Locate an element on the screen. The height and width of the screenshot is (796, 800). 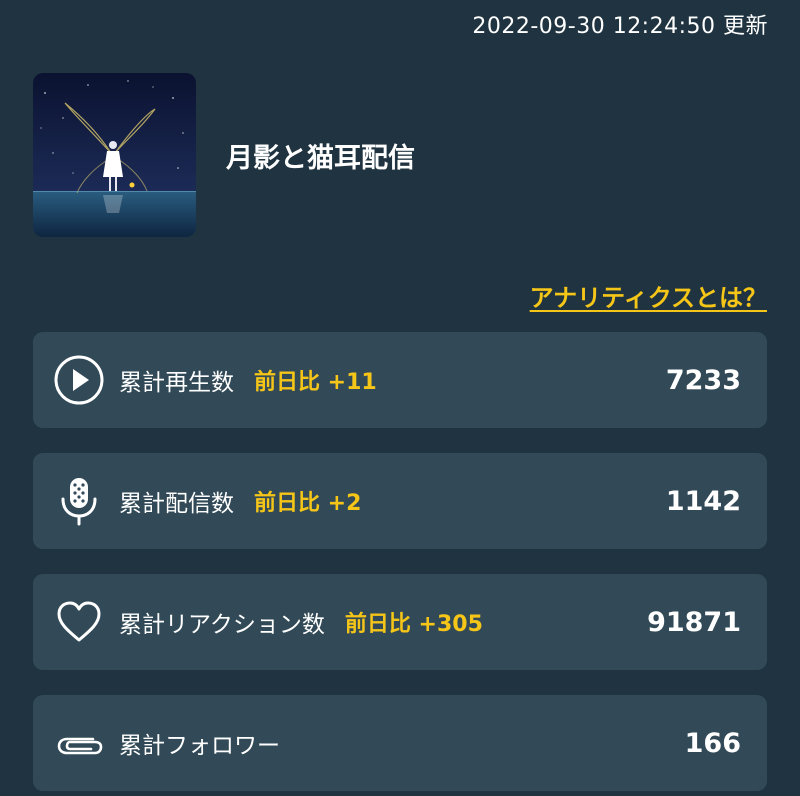
stat-value: 166 is located at coordinates (712, 743).